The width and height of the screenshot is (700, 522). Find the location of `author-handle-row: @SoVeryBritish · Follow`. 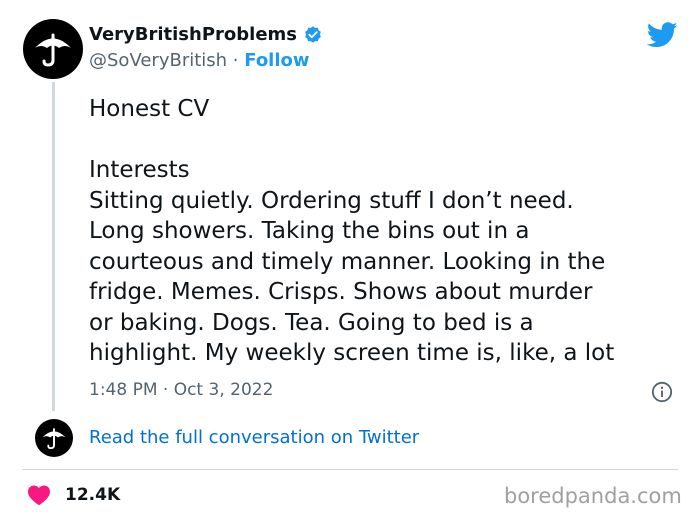

author-handle-row: @SoVeryBritish · Follow is located at coordinates (199, 60).